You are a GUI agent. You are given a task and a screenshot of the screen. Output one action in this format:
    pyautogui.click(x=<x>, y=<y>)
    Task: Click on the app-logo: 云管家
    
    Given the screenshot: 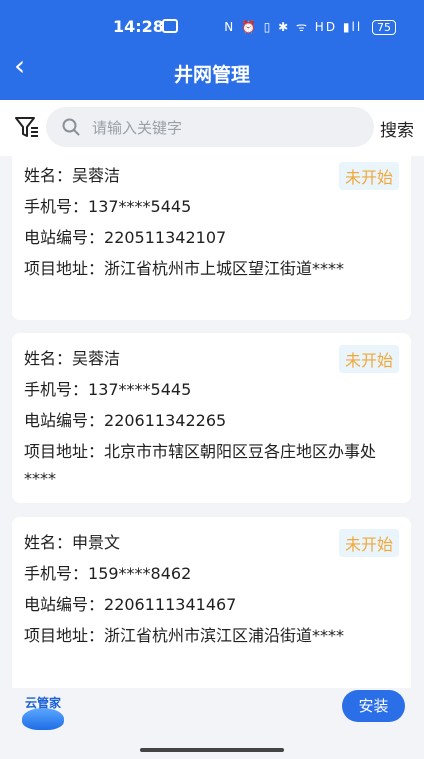 What is the action you would take?
    pyautogui.click(x=43, y=714)
    